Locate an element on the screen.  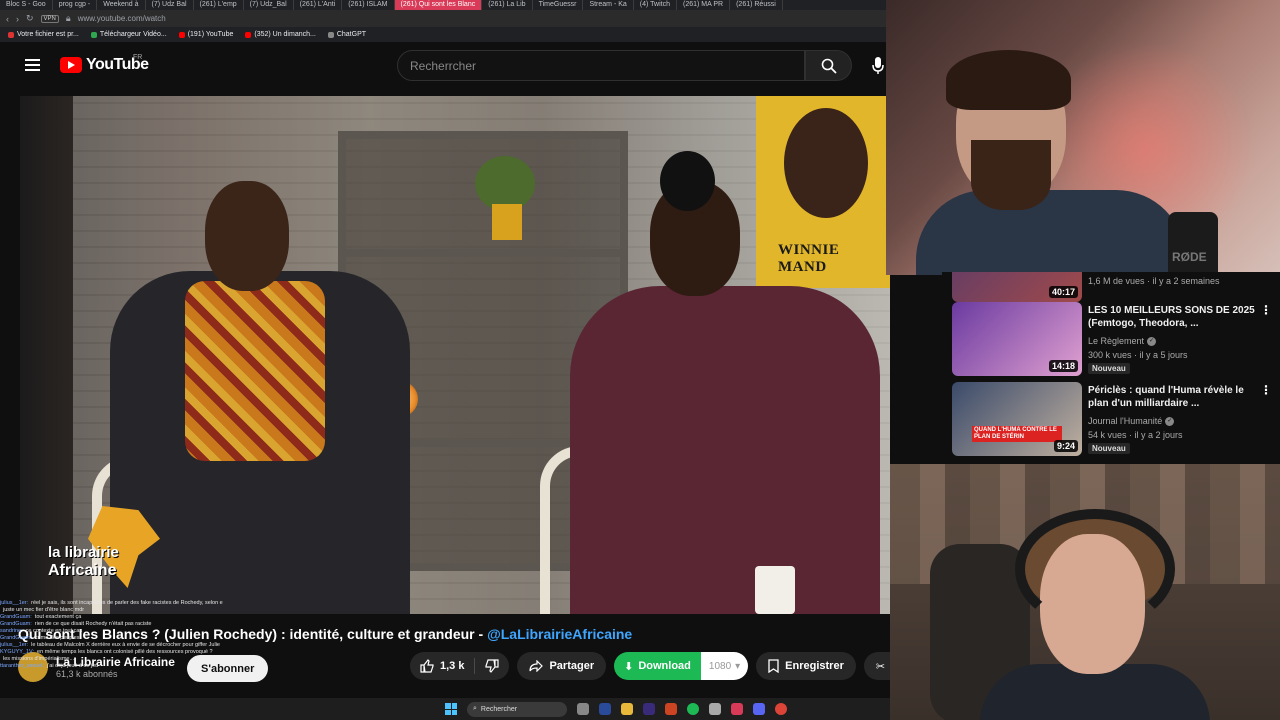
microphone-icon is located at coordinates (878, 65).